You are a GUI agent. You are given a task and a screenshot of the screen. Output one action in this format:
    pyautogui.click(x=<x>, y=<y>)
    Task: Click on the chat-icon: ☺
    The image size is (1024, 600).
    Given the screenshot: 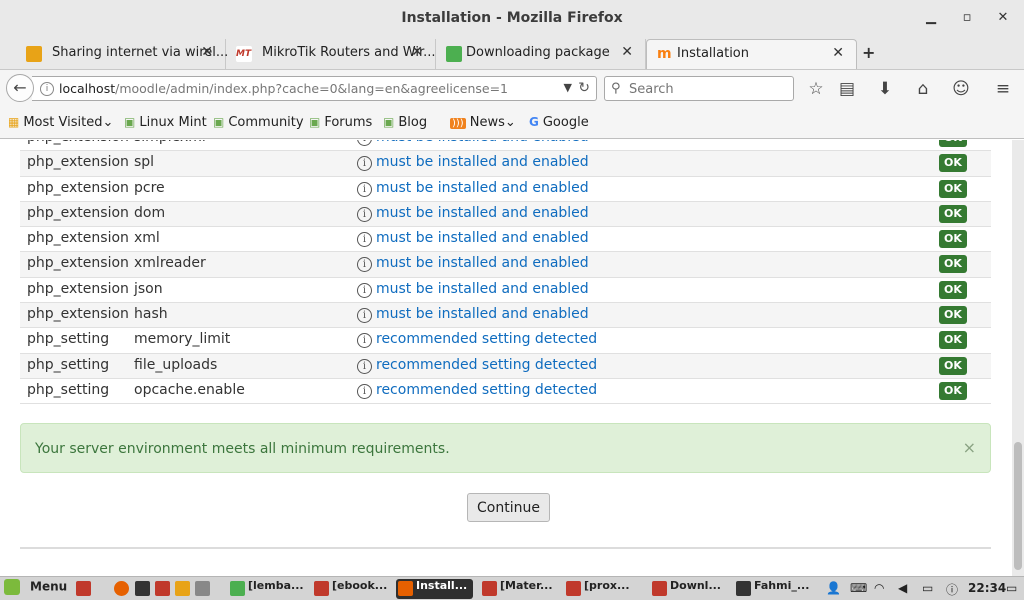 What is the action you would take?
    pyautogui.click(x=961, y=89)
    